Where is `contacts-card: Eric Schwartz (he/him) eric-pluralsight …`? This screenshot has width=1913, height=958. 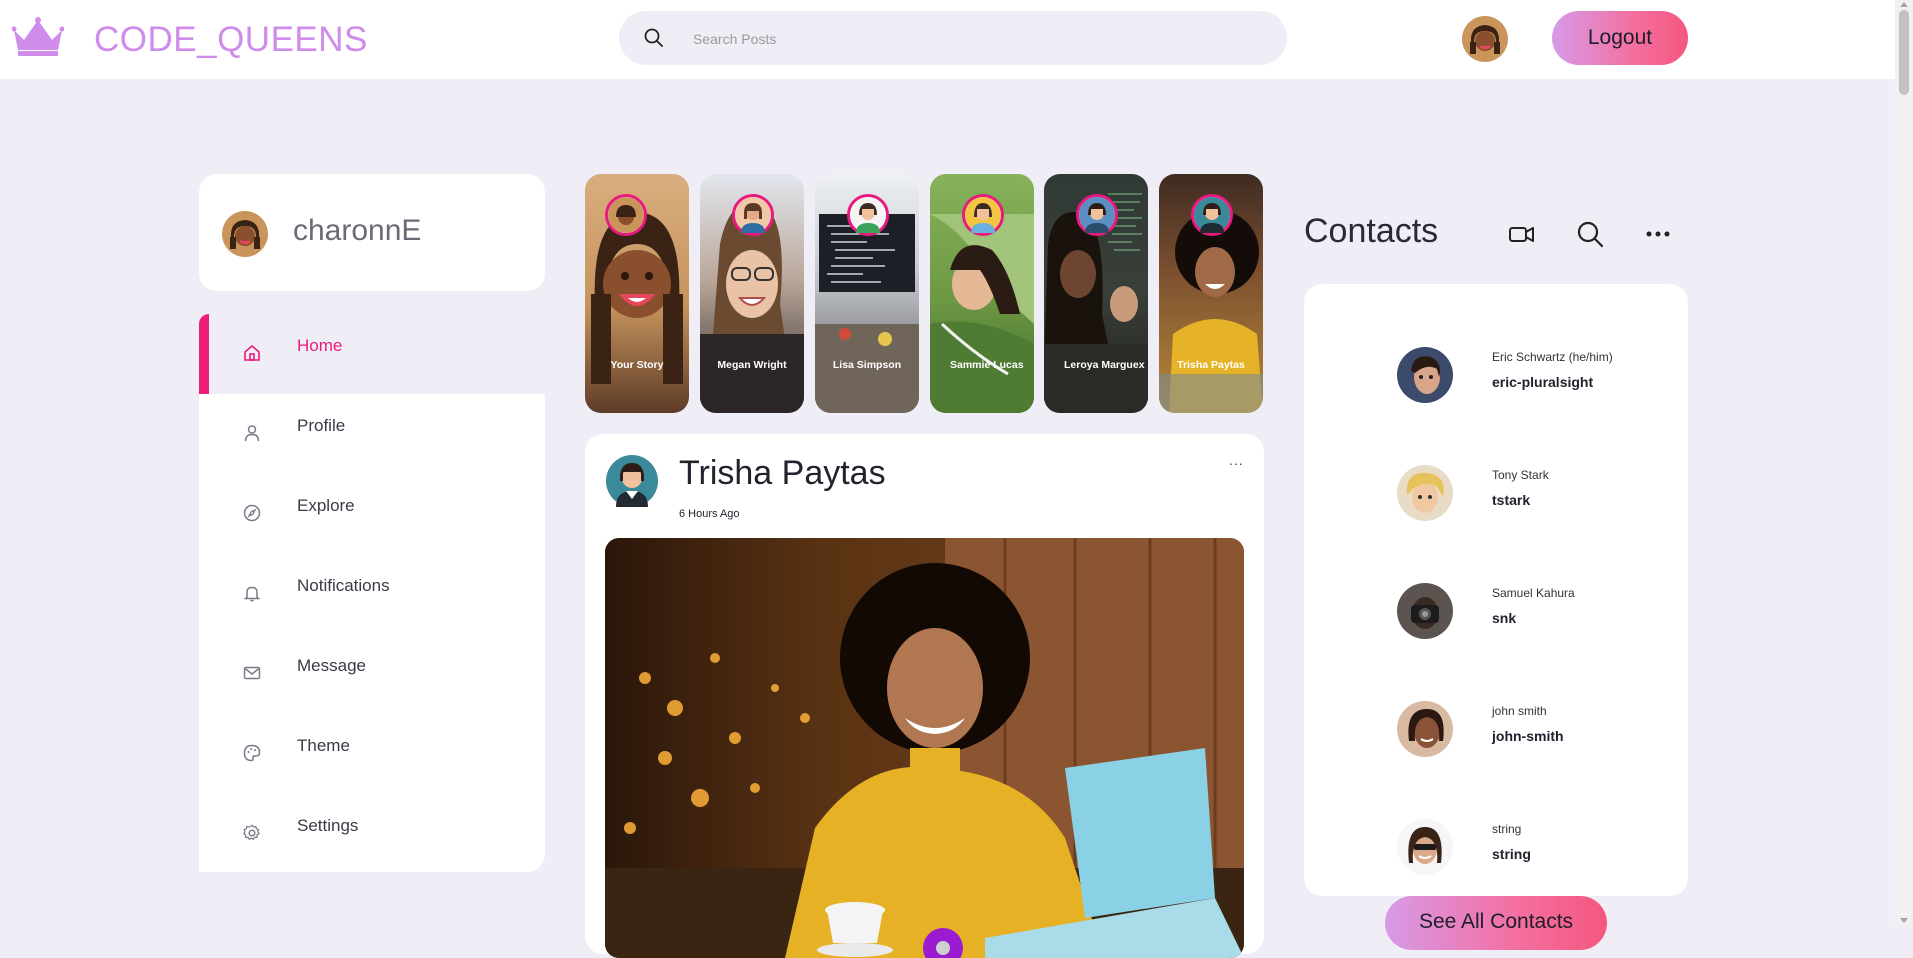 contacts-card: Eric Schwartz (he/him) eric-pluralsight … is located at coordinates (1496, 590).